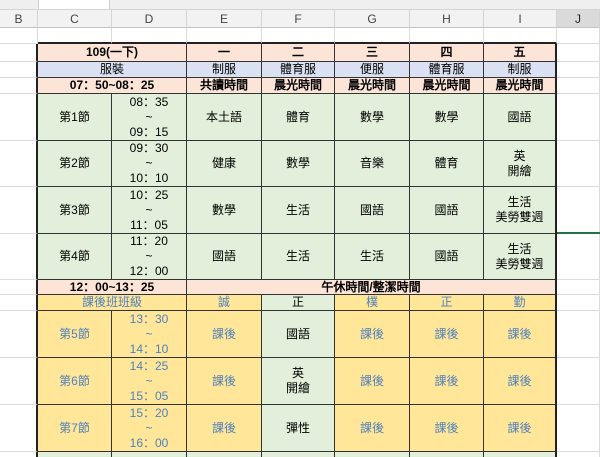 The height and width of the screenshot is (457, 600). Describe the element at coordinates (224, 19) in the screenshot. I see `column-header-e: E` at that location.